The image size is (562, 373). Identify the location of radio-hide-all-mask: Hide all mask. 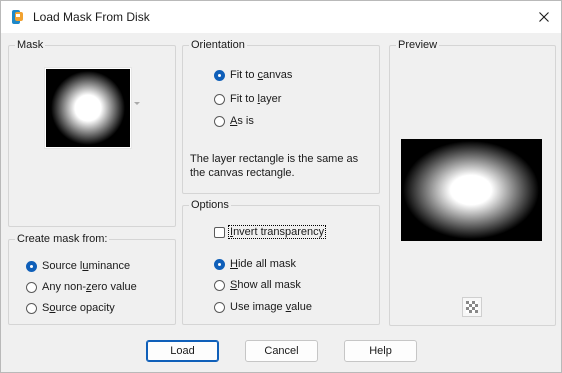
(255, 264).